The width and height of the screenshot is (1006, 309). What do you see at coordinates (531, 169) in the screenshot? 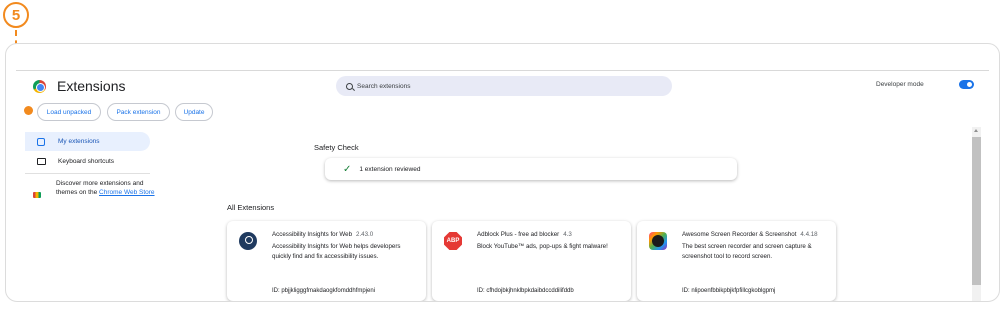
I see `safety-check-card: ✓ 1 extension reviewed` at bounding box center [531, 169].